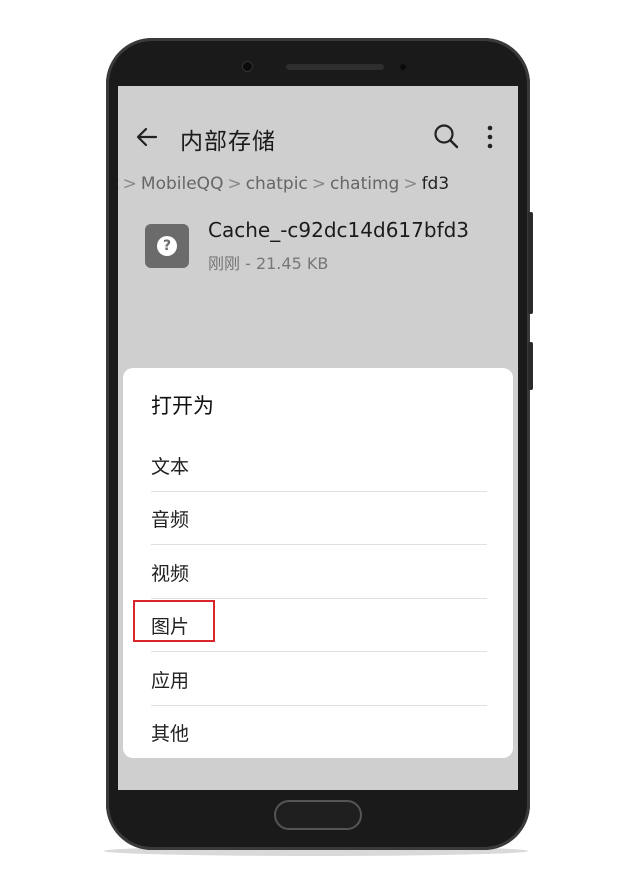 The image size is (638, 893). Describe the element at coordinates (319, 731) in the screenshot. I see `option-other: 其他` at that location.